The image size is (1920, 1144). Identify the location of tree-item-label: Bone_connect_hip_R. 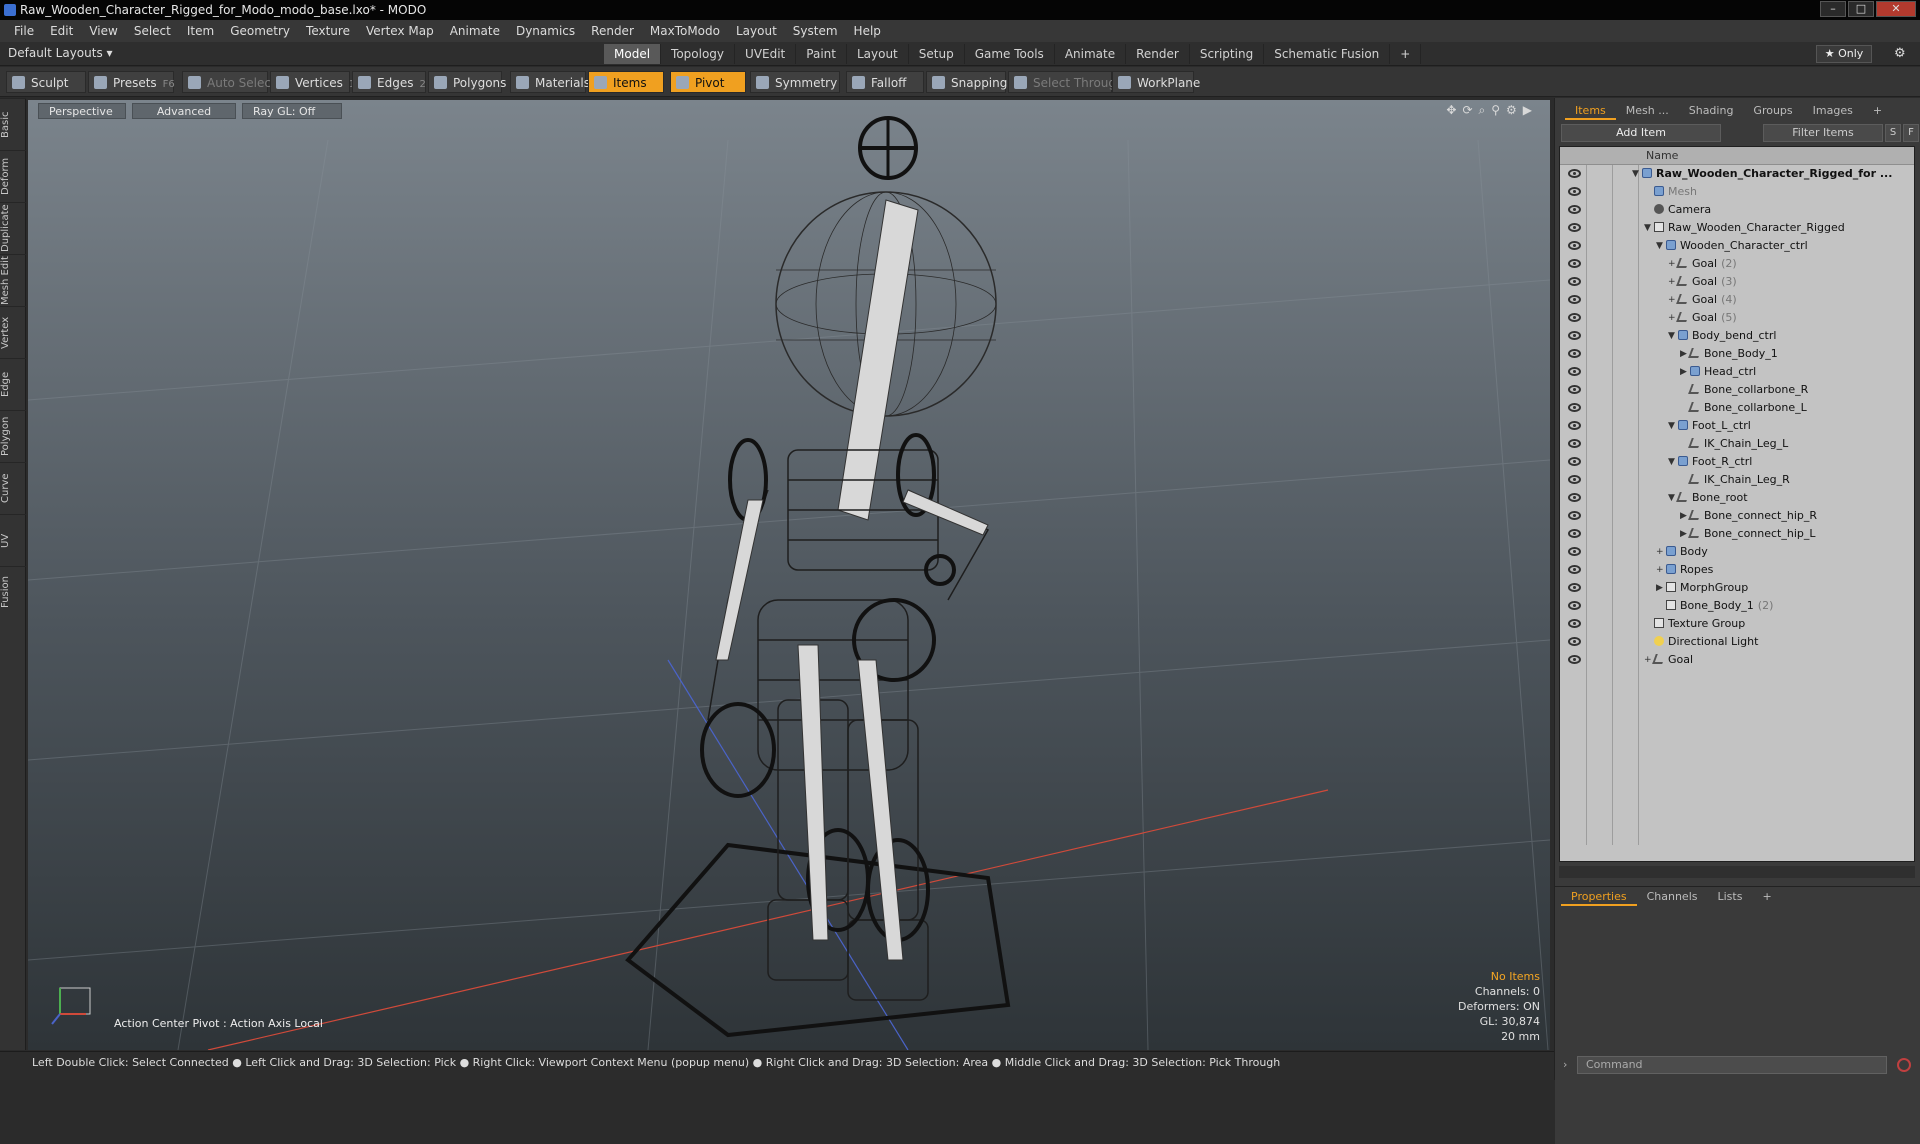
(1752, 516).